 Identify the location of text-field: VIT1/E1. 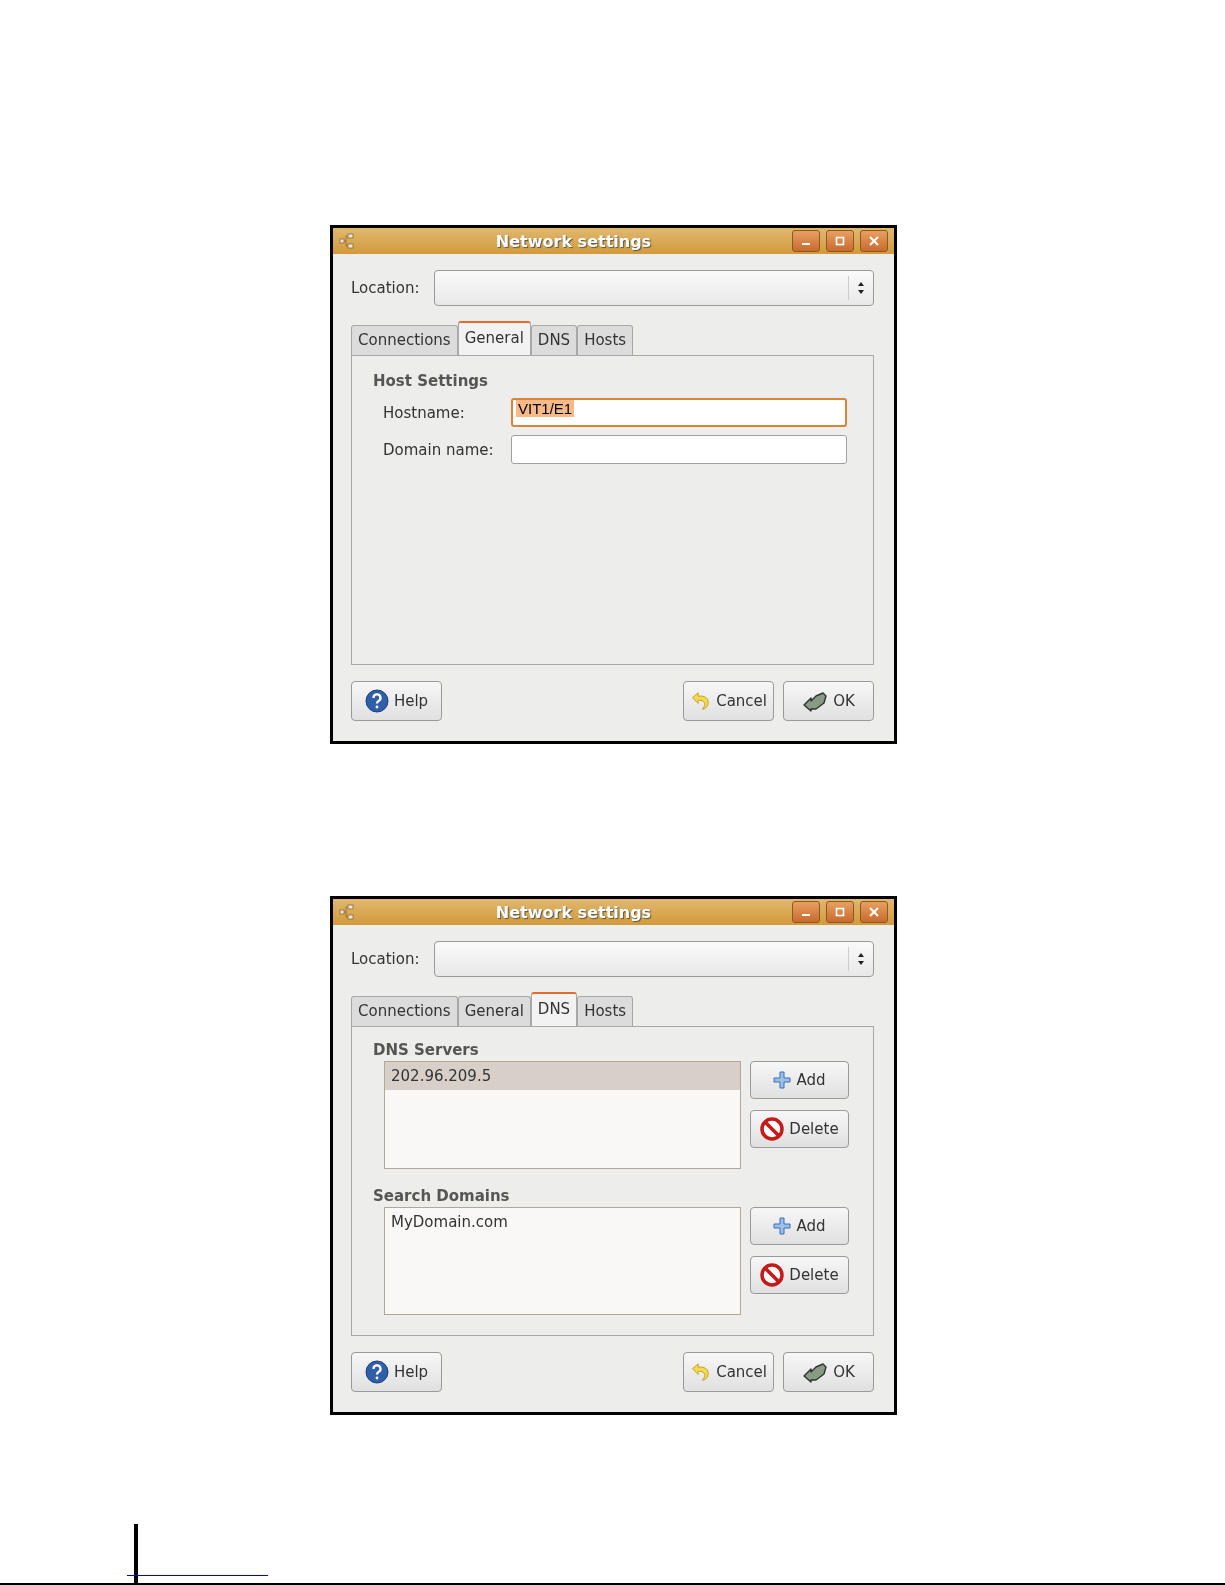
(679, 412).